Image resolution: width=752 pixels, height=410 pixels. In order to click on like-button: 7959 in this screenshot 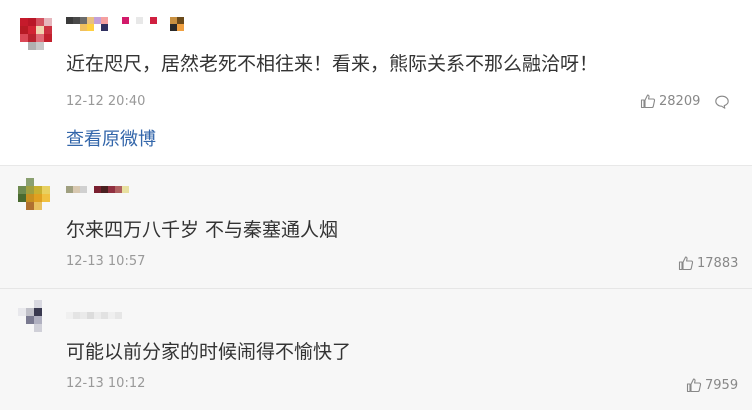, I will do `click(712, 385)`.